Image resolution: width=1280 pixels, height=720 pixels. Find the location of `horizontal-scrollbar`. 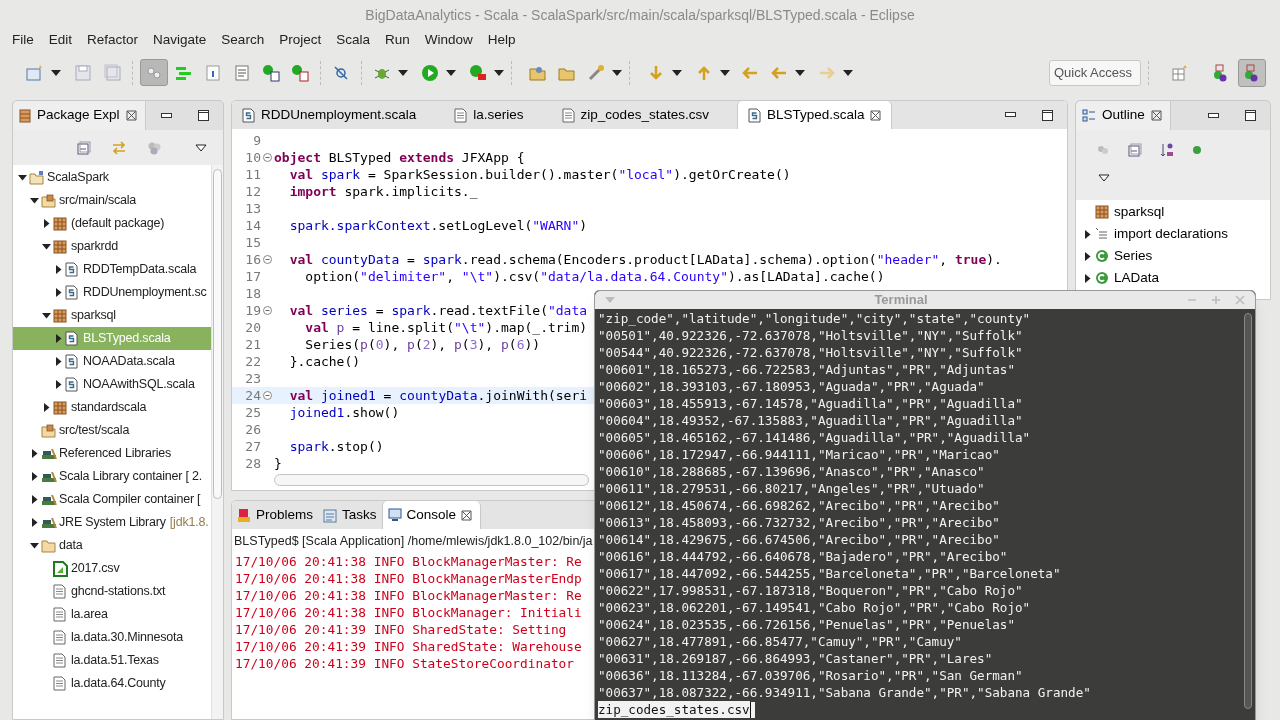

horizontal-scrollbar is located at coordinates (431, 480).